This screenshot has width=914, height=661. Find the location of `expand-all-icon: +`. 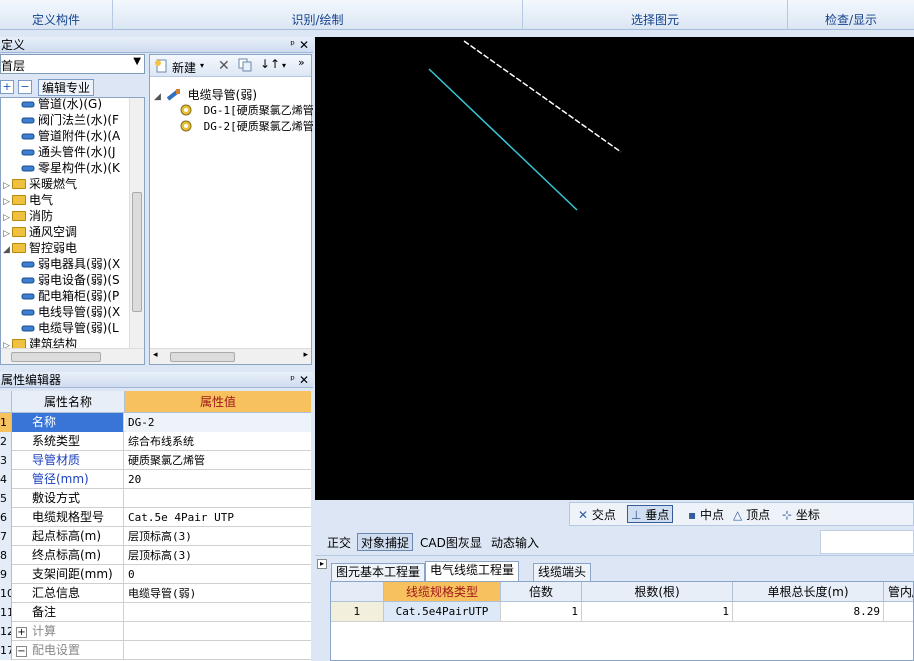

expand-all-icon: + is located at coordinates (7, 87).